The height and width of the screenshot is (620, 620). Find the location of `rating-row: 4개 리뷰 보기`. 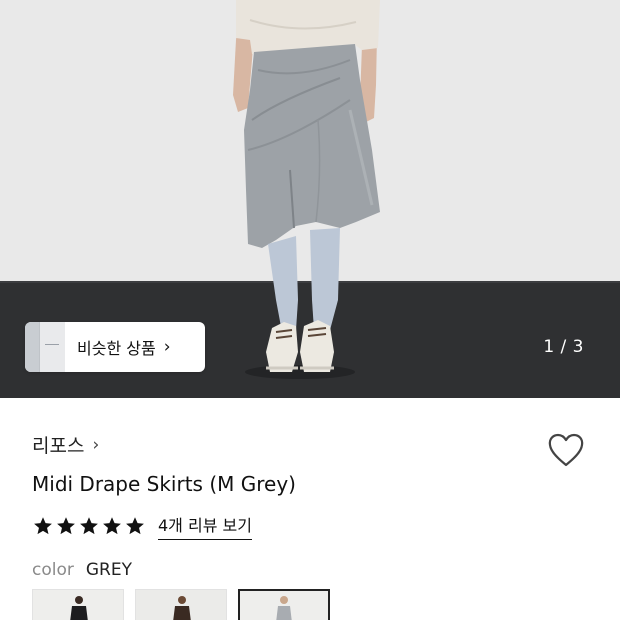

rating-row: 4개 리뷰 보기 is located at coordinates (142, 526).